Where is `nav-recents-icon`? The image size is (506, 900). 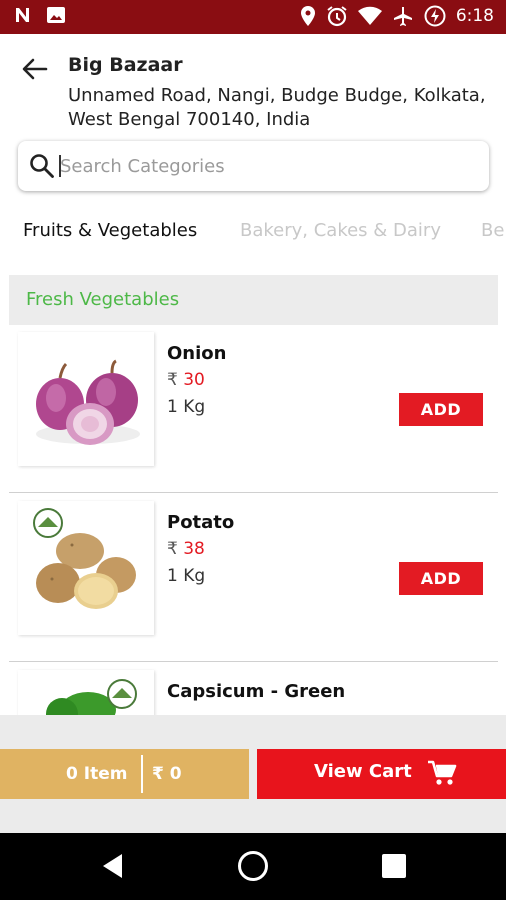
nav-recents-icon is located at coordinates (394, 868).